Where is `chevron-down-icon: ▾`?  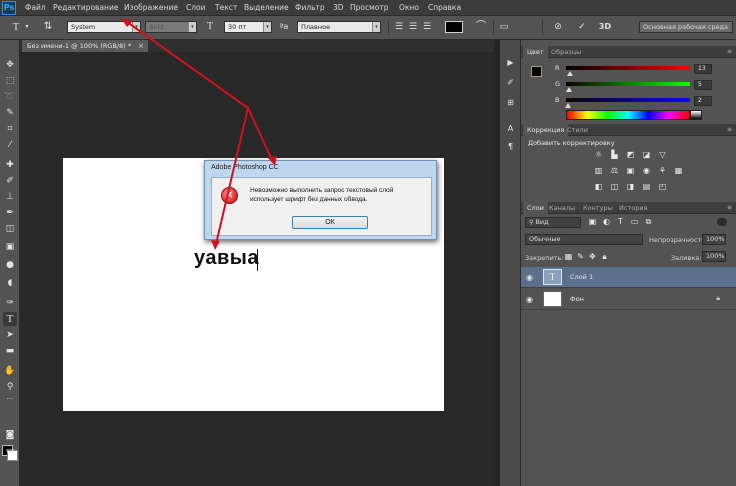
chevron-down-icon: ▾ is located at coordinates (27, 27).